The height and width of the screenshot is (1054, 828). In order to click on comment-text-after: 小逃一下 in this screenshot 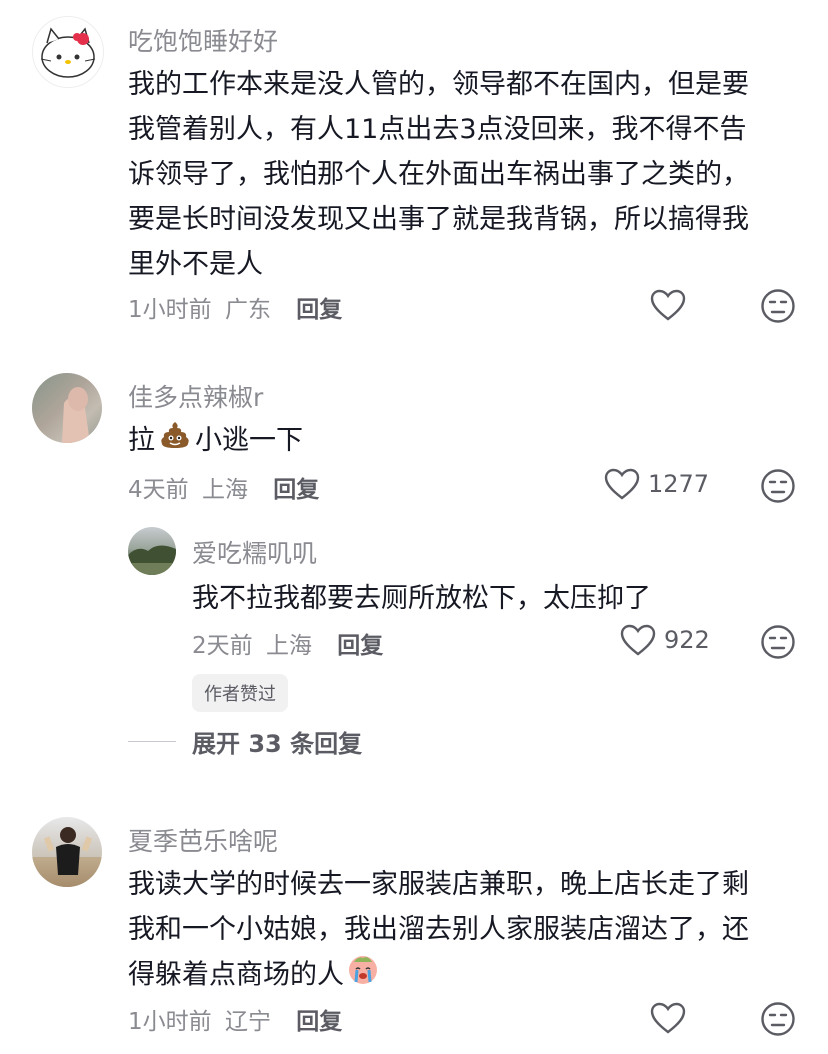, I will do `click(249, 440)`.